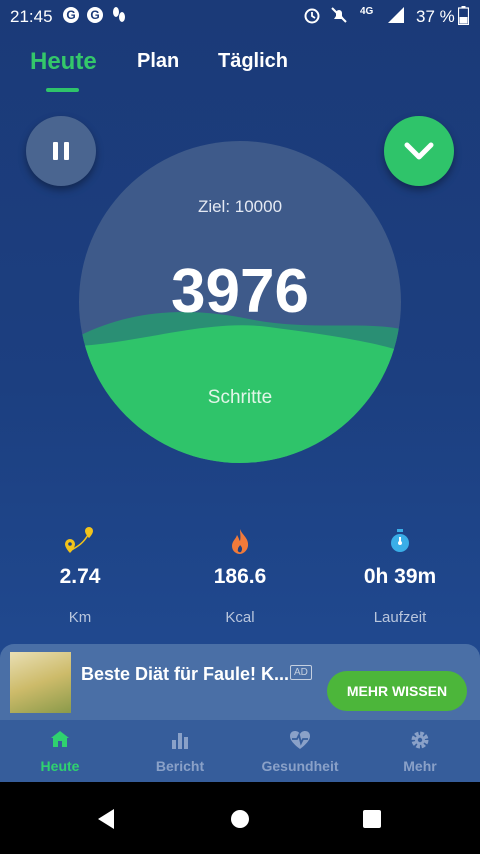 The width and height of the screenshot is (480, 854). Describe the element at coordinates (60, 766) in the screenshot. I see `nav-label: Heute` at that location.